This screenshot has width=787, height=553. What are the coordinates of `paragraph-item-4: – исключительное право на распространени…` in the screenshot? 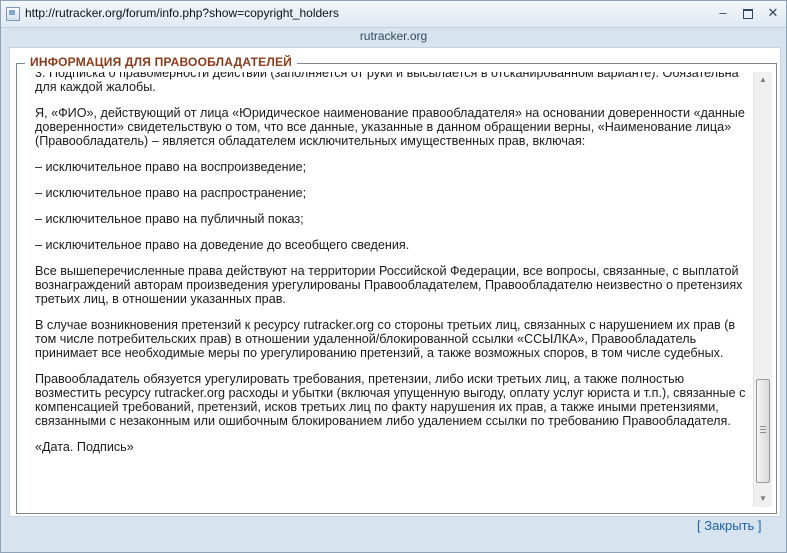 It's located at (171, 193).